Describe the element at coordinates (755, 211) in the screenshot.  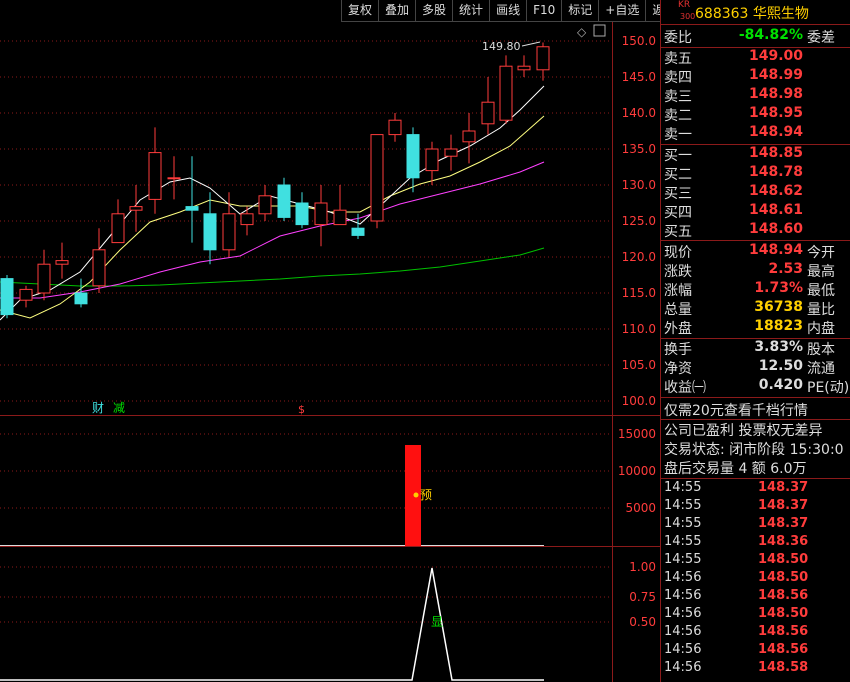
I see `bid-row: 买四 148.61` at that location.